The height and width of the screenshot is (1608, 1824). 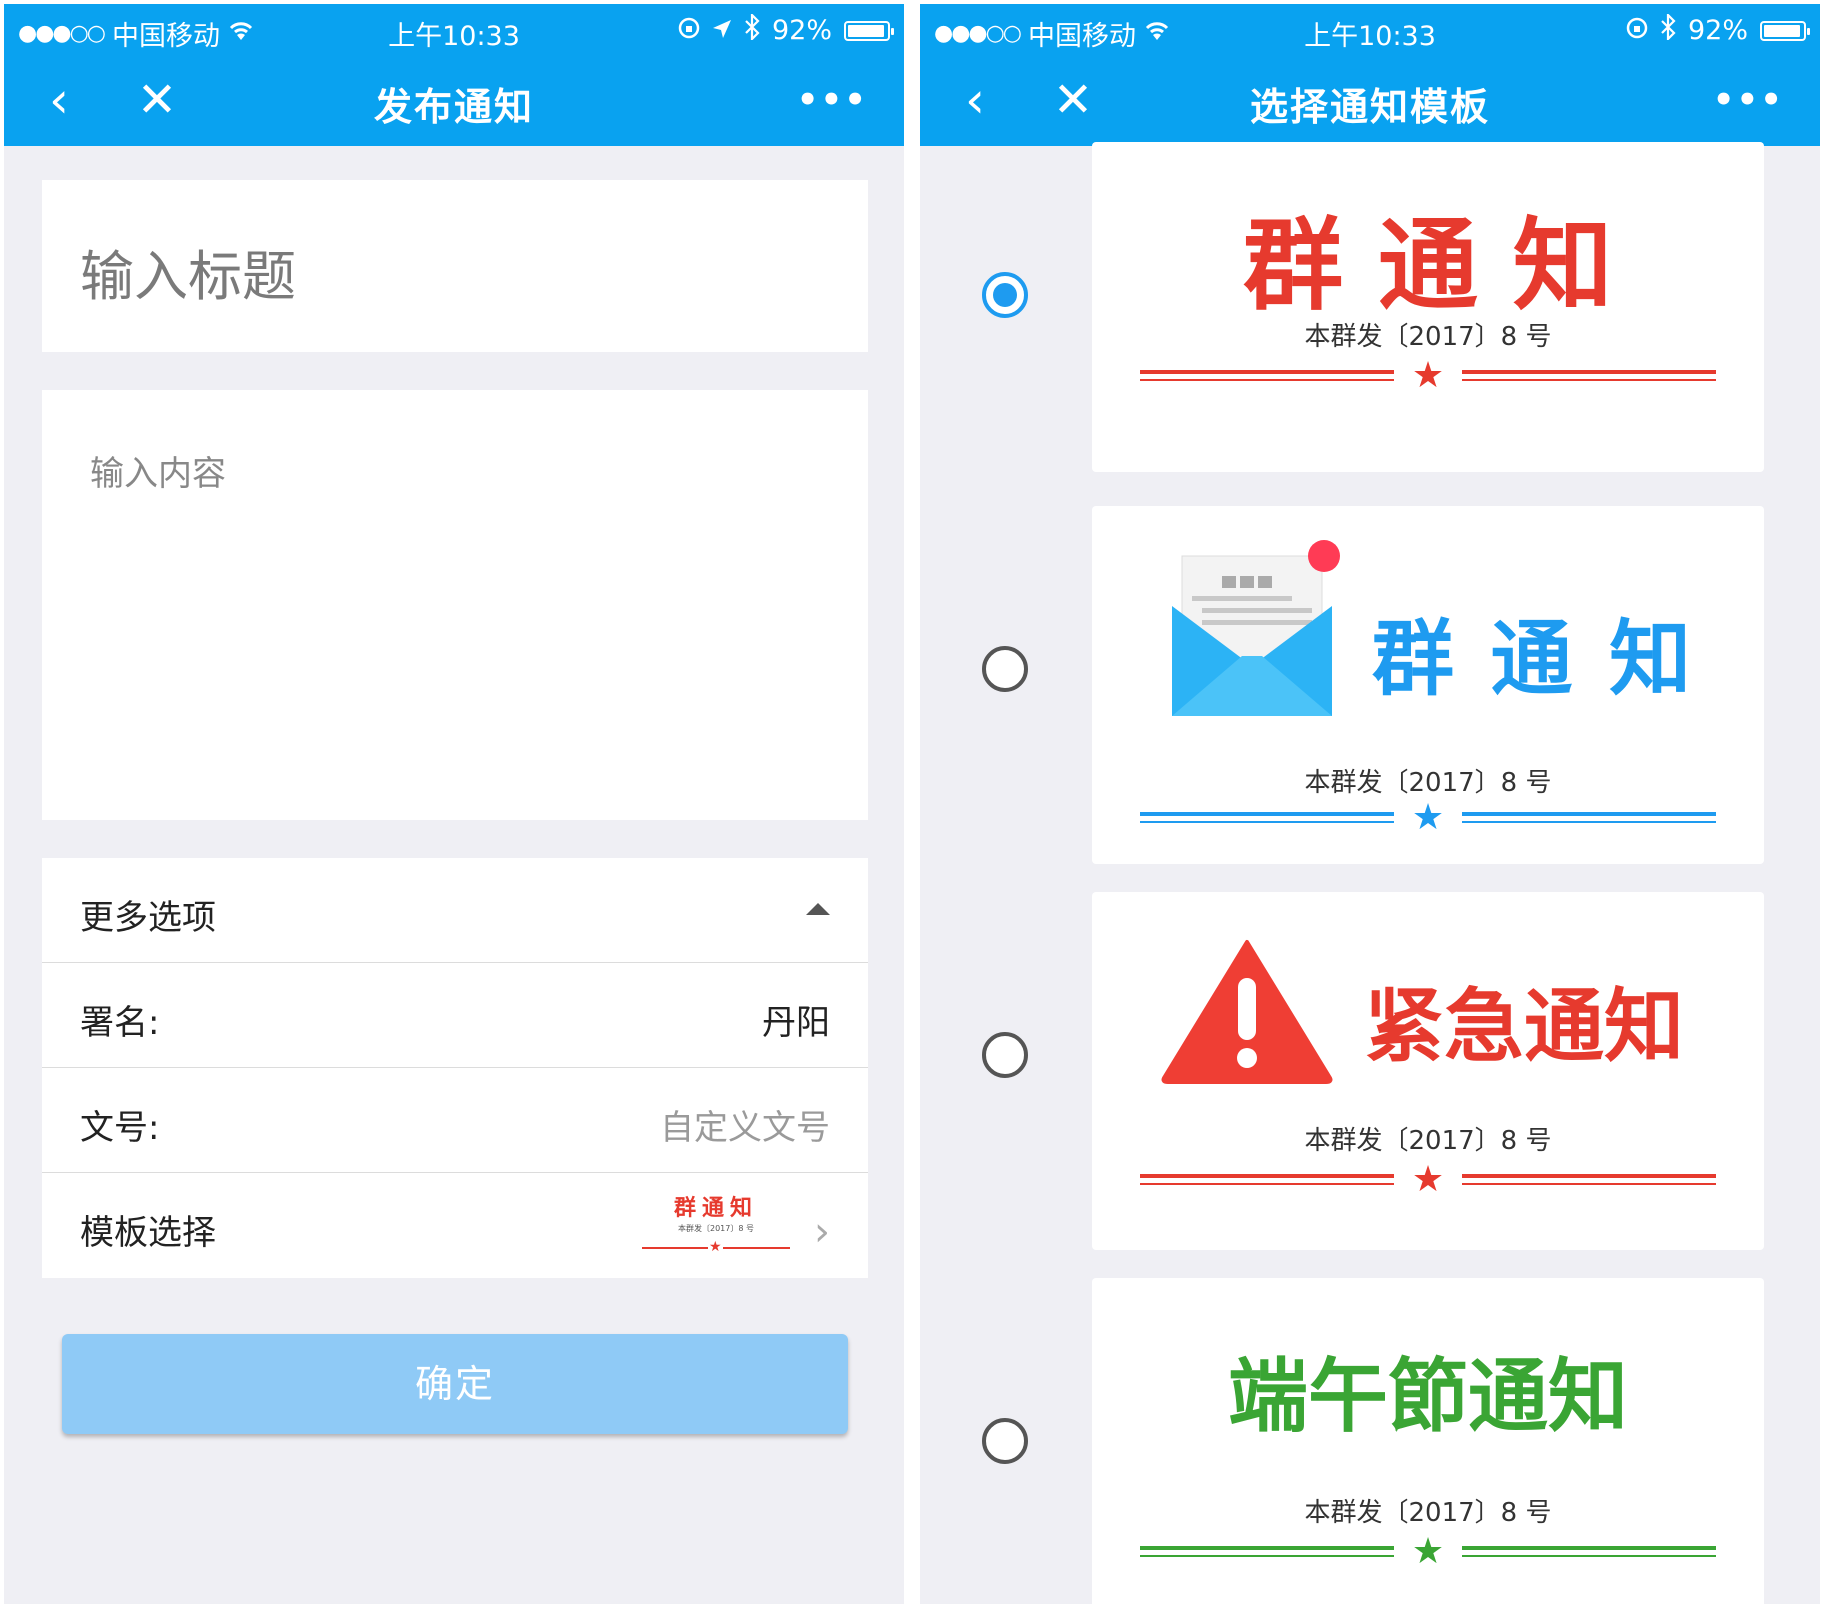 I want to click on content-placeholder: 输入内容, so click(x=158, y=474).